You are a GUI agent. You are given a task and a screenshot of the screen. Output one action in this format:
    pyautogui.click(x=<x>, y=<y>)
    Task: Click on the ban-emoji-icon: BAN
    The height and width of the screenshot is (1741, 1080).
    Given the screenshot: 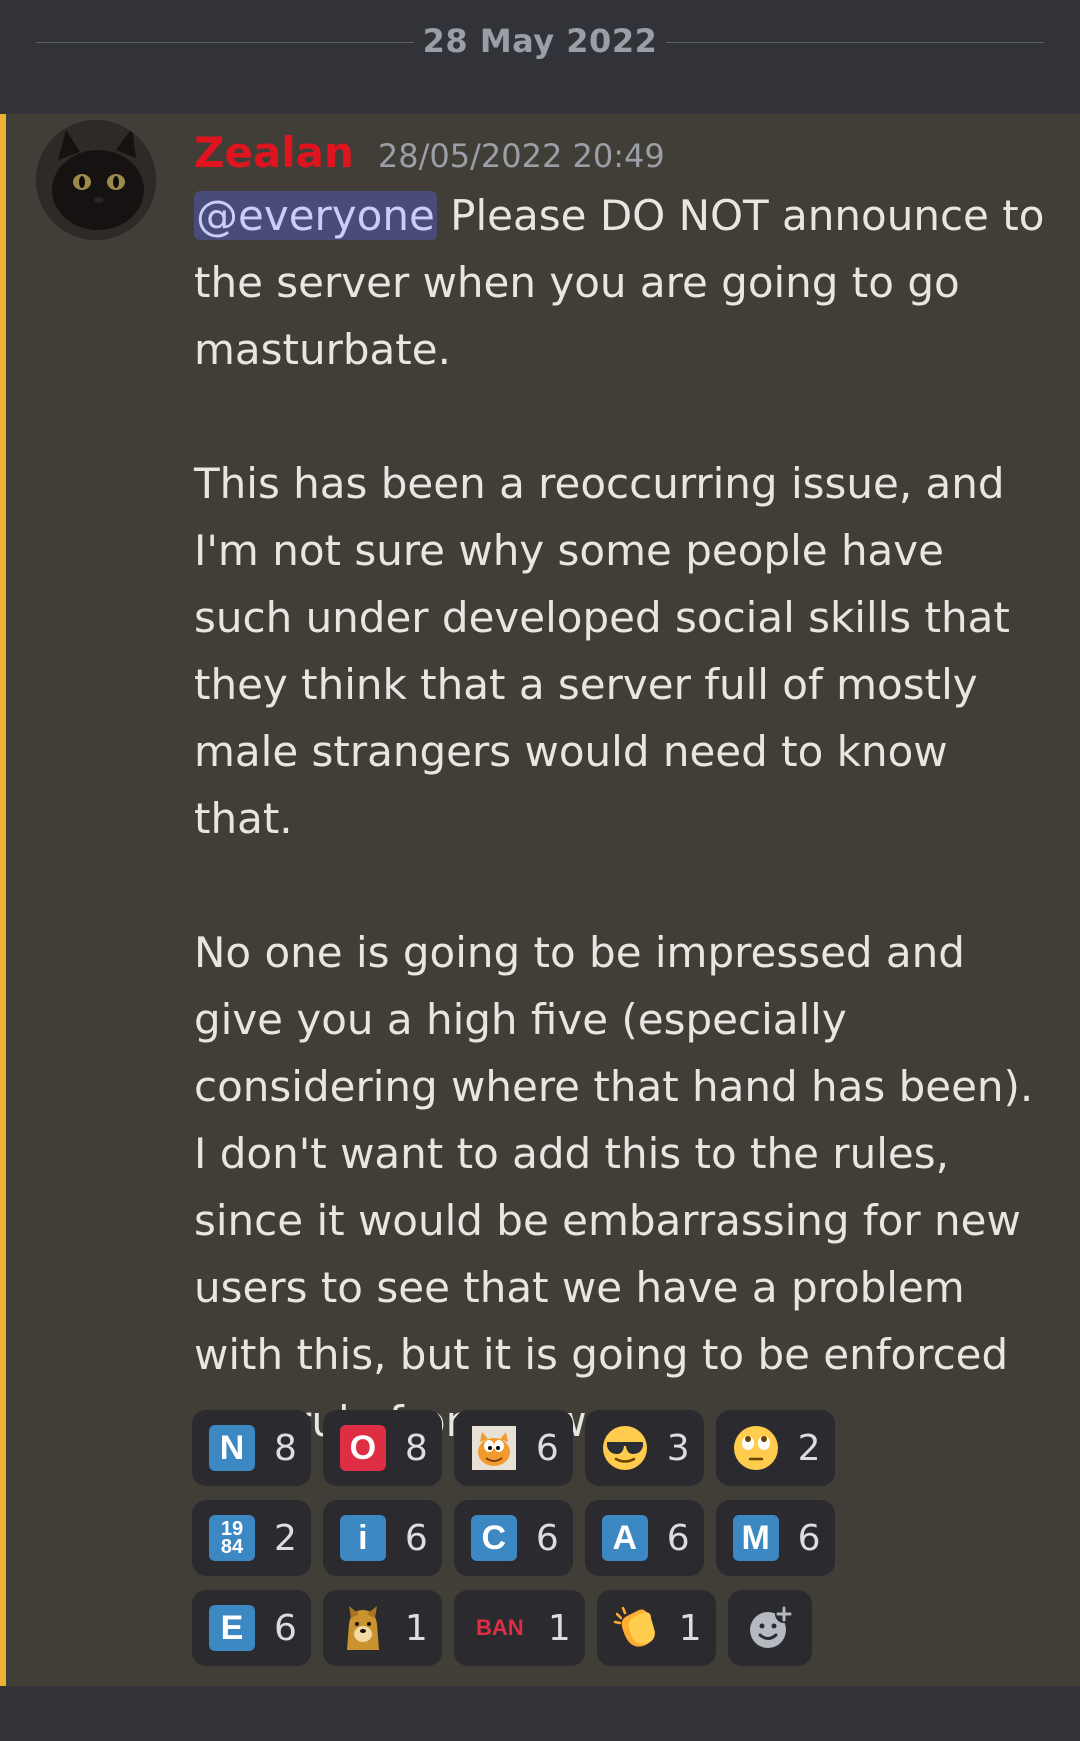 What is the action you would take?
    pyautogui.click(x=499, y=1627)
    